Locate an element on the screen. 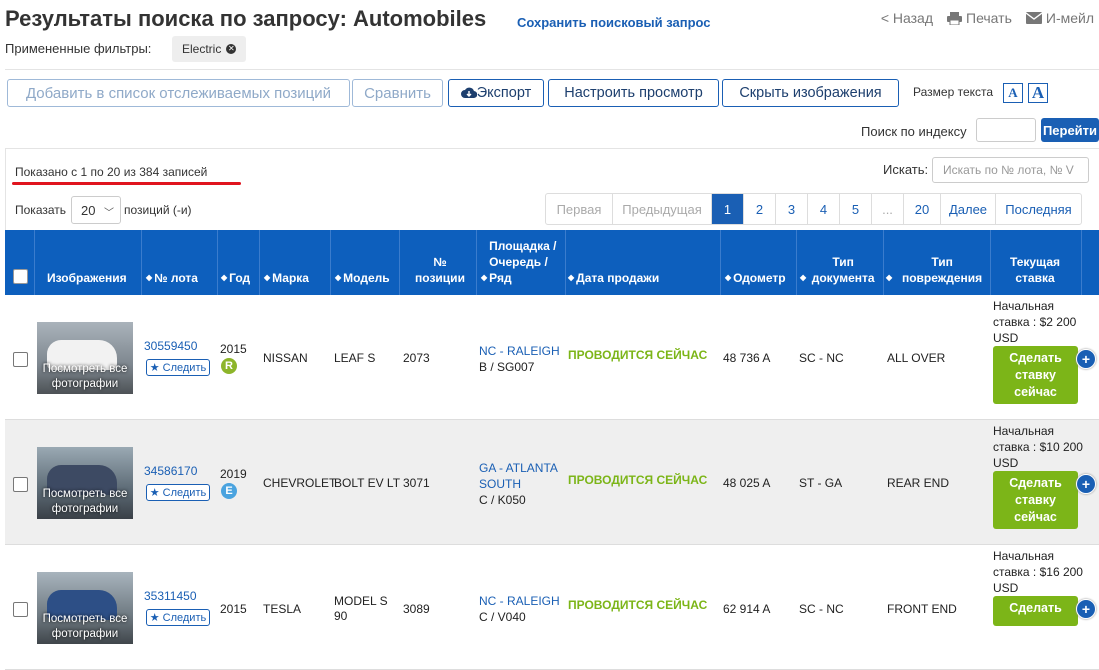 Image resolution: width=1099 pixels, height=670 pixels. back-link: < Назад is located at coordinates (907, 18).